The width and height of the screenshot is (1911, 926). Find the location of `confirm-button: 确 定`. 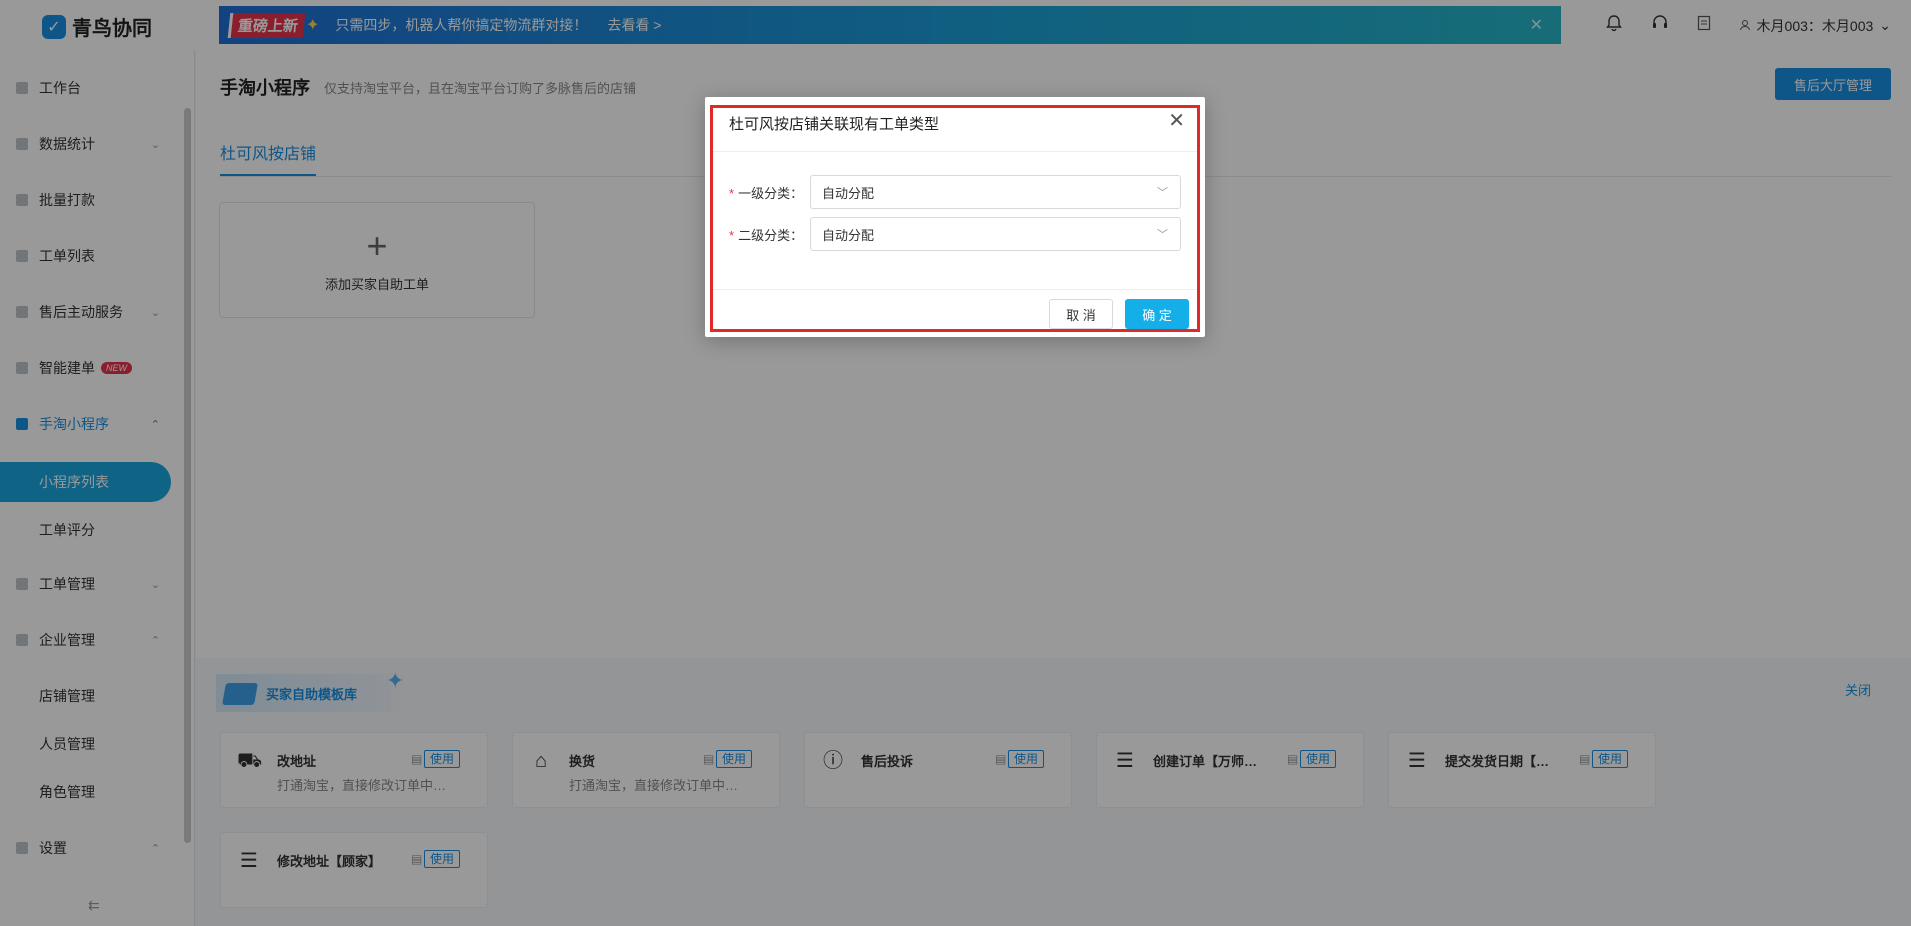

confirm-button: 确 定 is located at coordinates (1157, 314).